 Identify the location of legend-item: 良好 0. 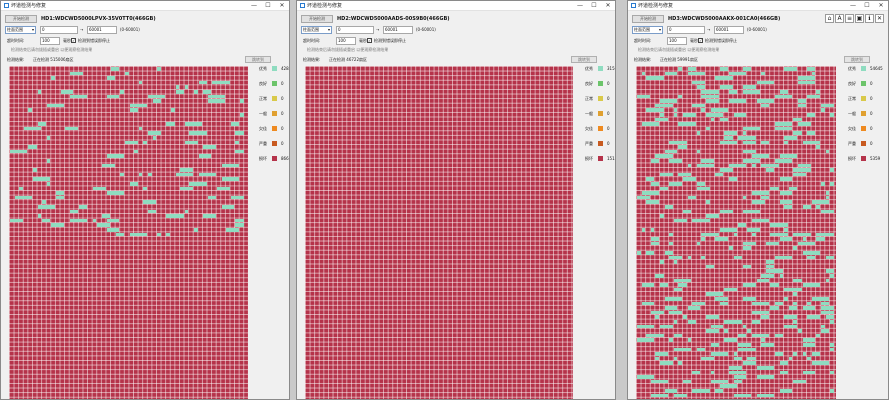
(600, 83).